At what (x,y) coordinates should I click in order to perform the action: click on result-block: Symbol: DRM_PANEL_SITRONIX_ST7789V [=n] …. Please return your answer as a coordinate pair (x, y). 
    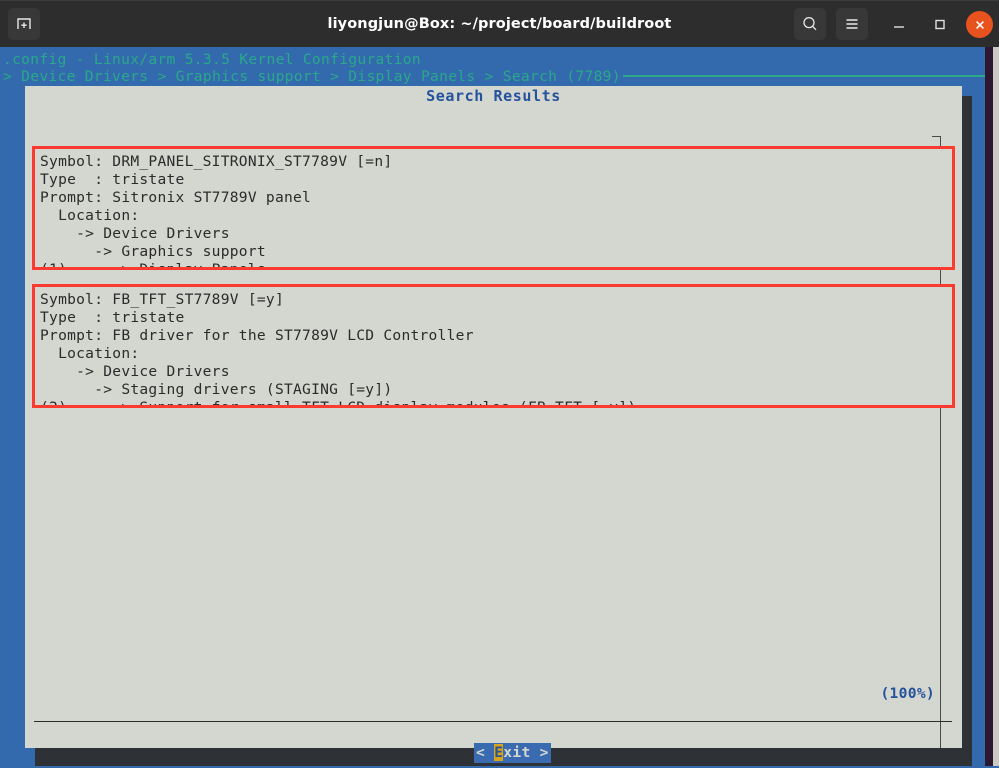
    Looking at the image, I should click on (493, 208).